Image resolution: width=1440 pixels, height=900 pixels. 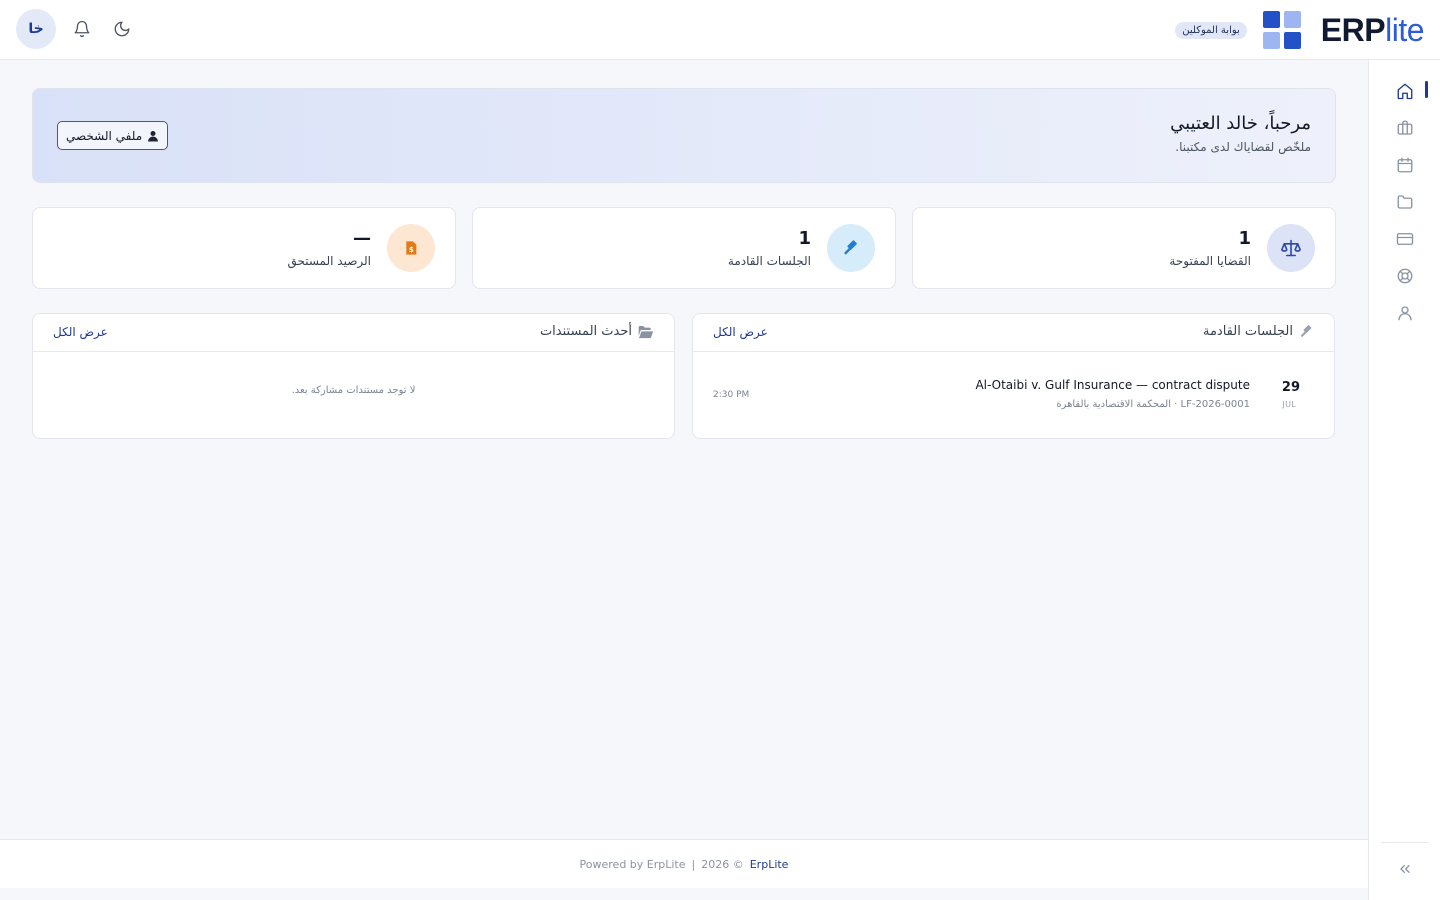 What do you see at coordinates (769, 864) in the screenshot?
I see `brand-link: ErpLite` at bounding box center [769, 864].